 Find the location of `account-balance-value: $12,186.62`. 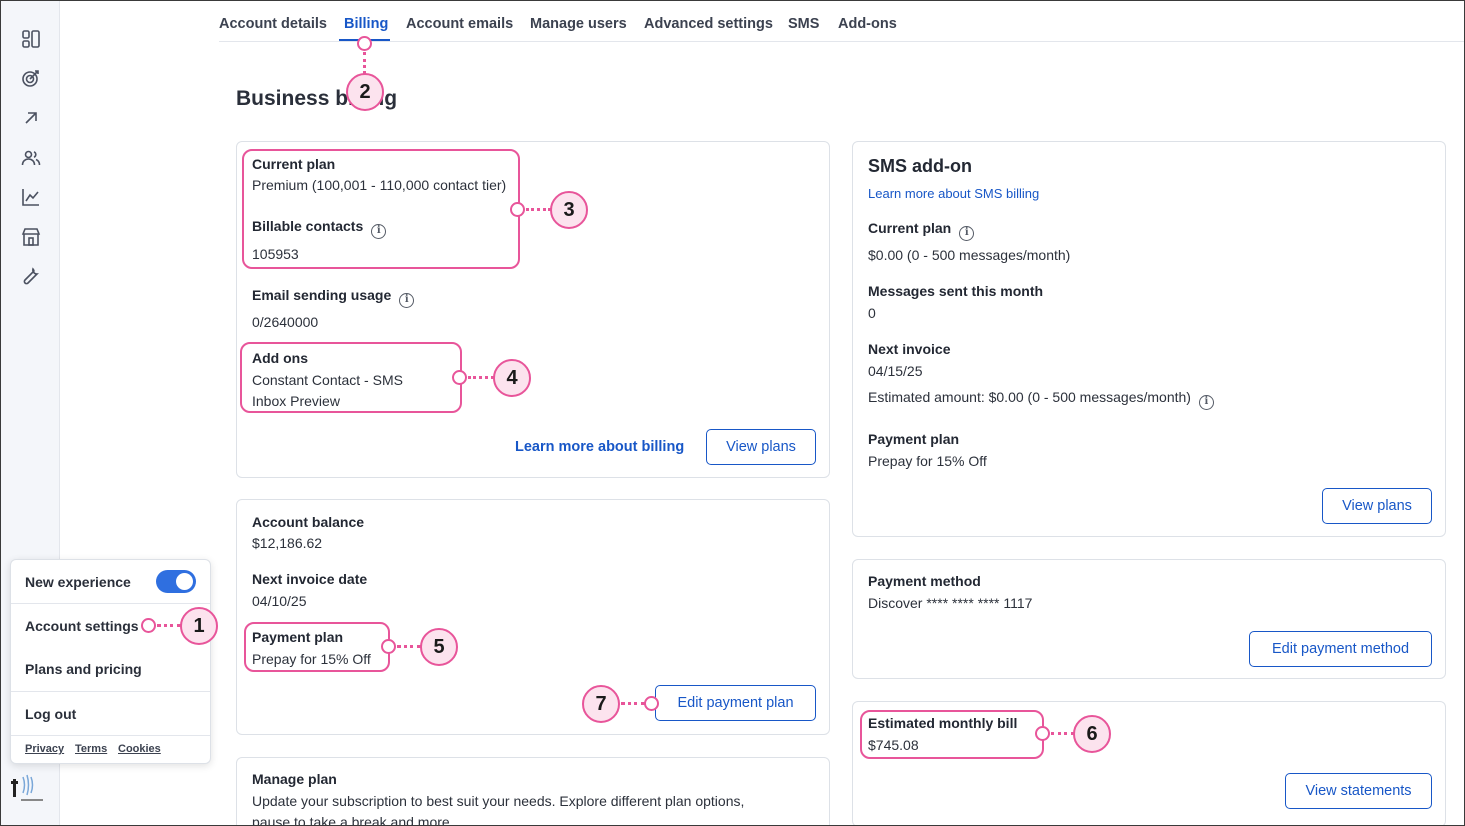

account-balance-value: $12,186.62 is located at coordinates (287, 543).